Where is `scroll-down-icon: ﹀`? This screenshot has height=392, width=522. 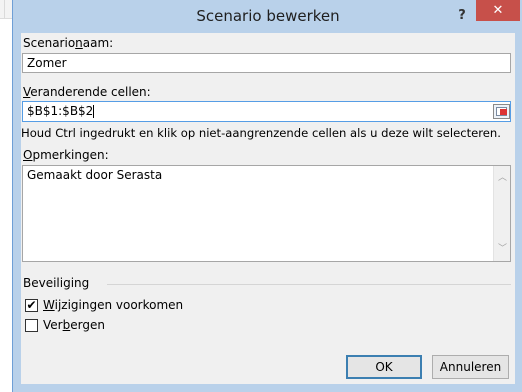 scroll-down-icon: ﹀ is located at coordinates (502, 249).